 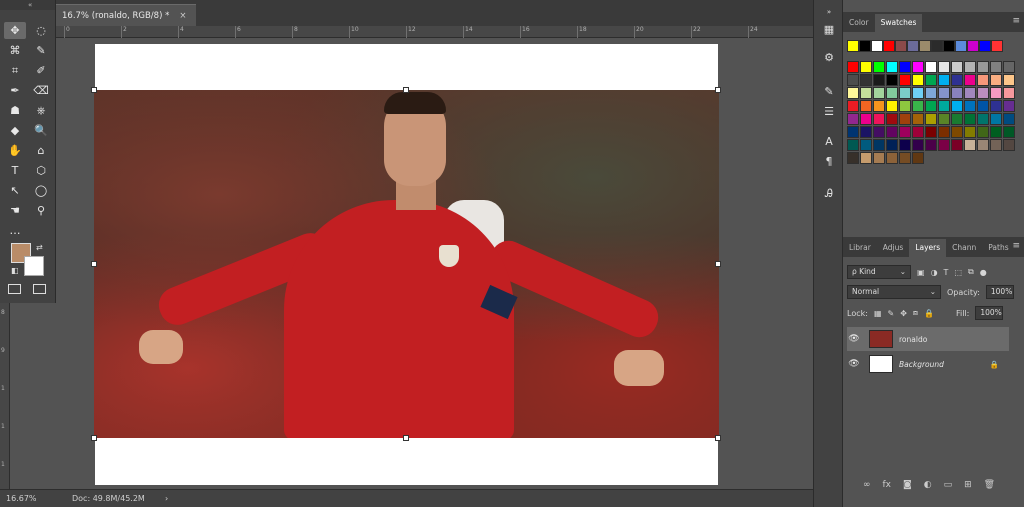 What do you see at coordinates (879, 272) in the screenshot?
I see `kind-filter-select: ρ Kind ⌄` at bounding box center [879, 272].